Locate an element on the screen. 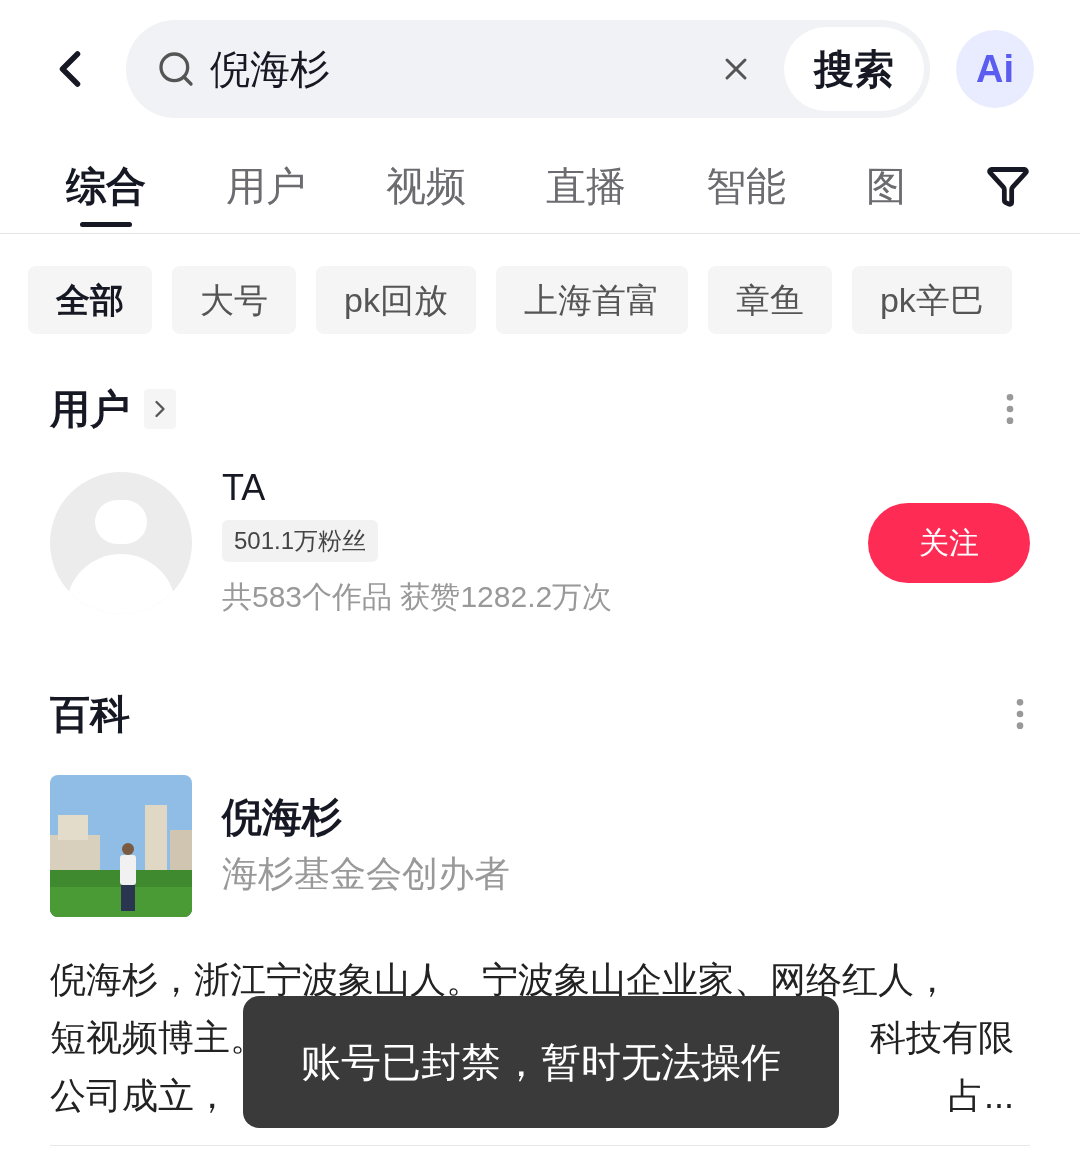  tab: 视频 is located at coordinates (426, 185).